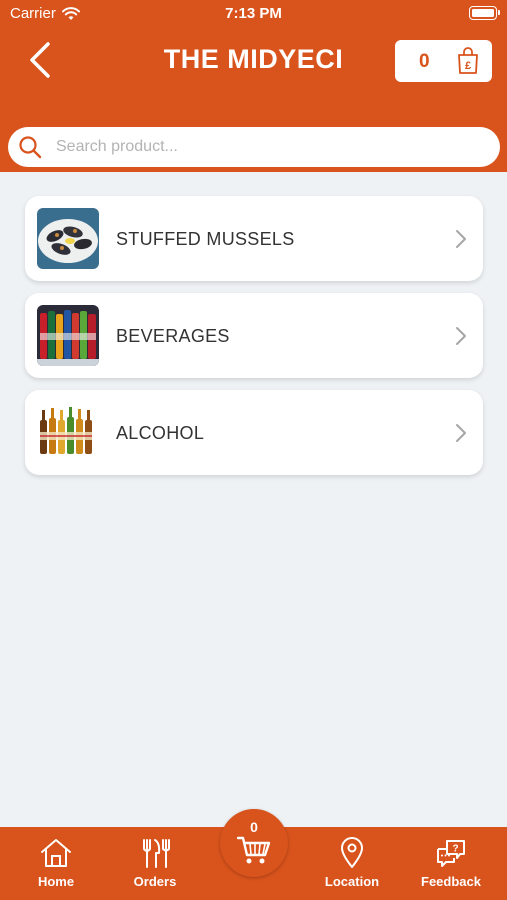 This screenshot has height=900, width=507. What do you see at coordinates (155, 881) in the screenshot?
I see `nav-orders-label: Orders` at bounding box center [155, 881].